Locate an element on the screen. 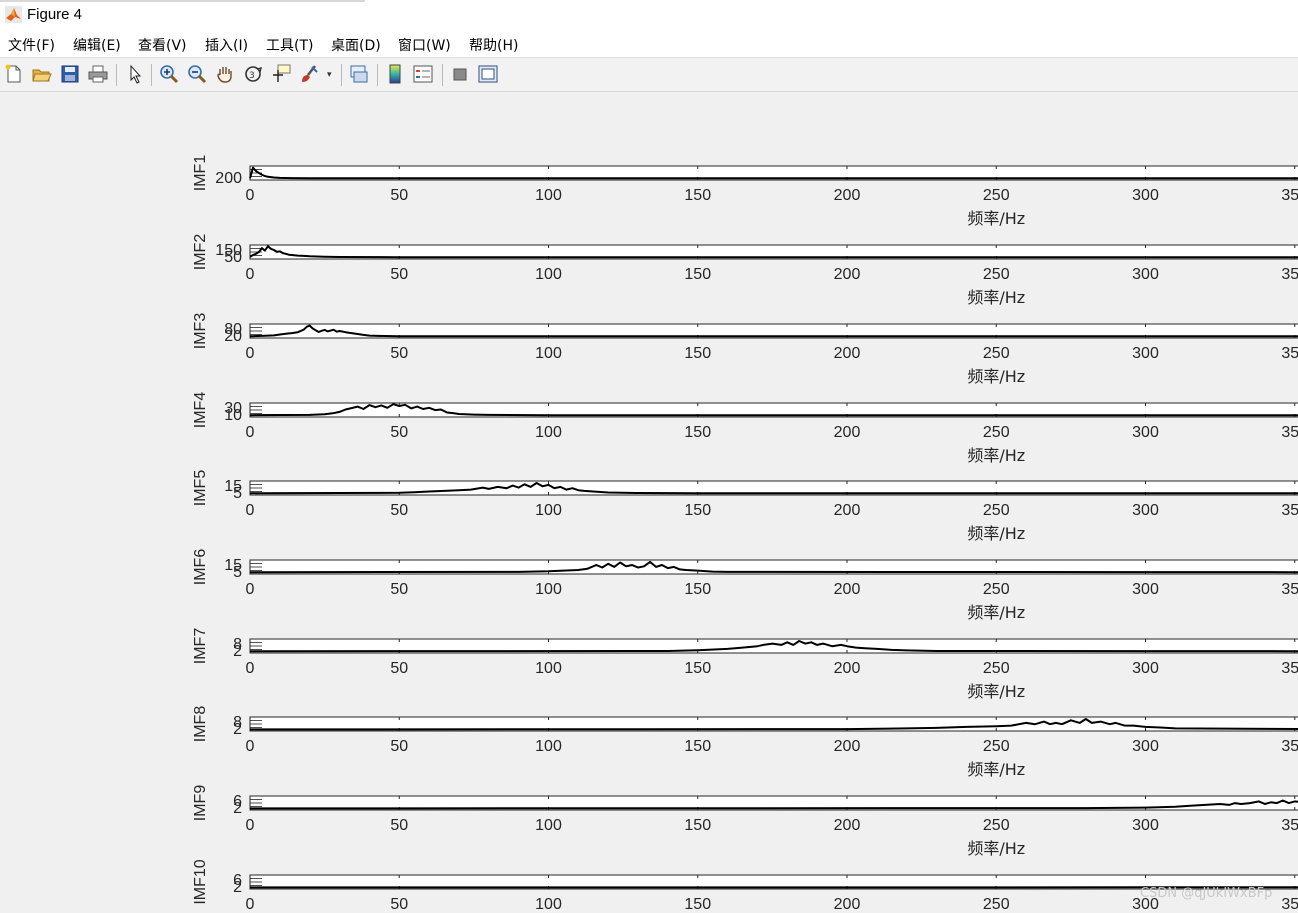 Image resolution: width=1298 pixels, height=913 pixels. window-title: Figure 4 is located at coordinates (55, 14).